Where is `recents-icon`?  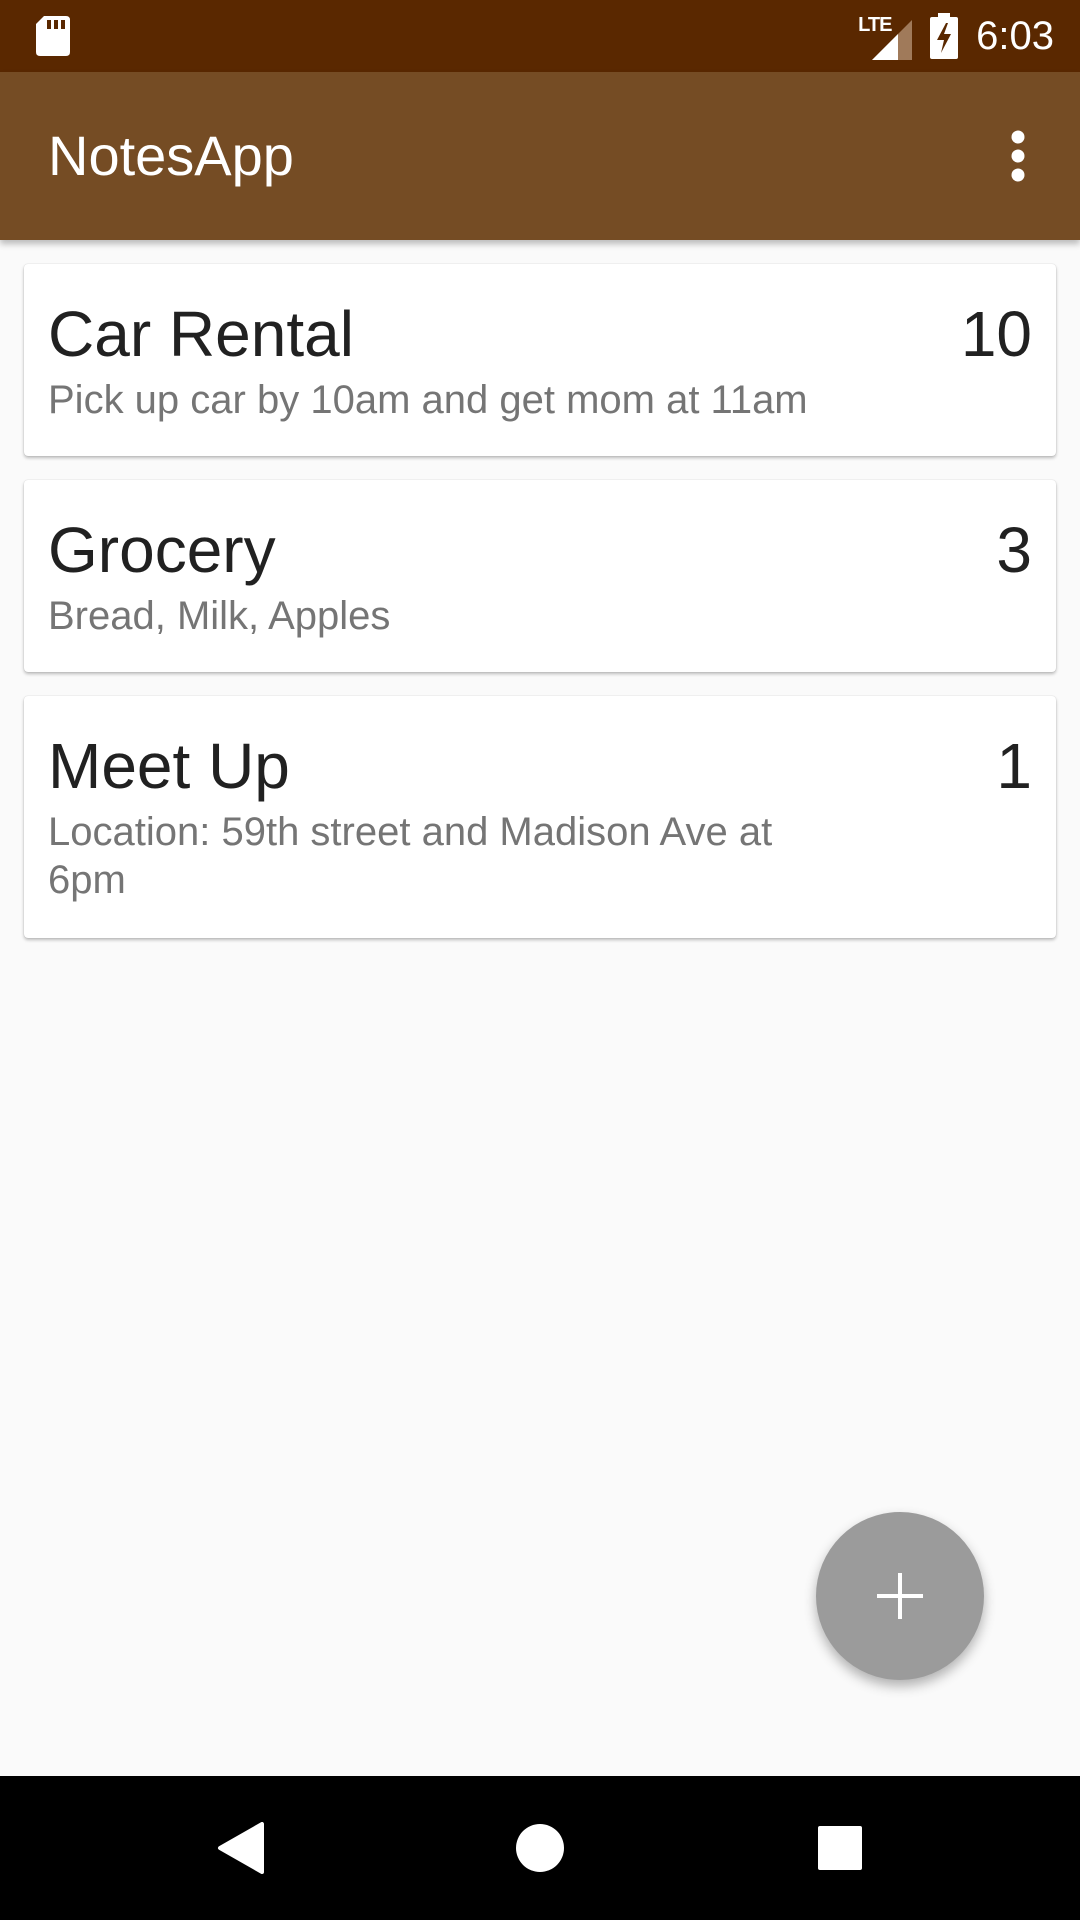 recents-icon is located at coordinates (840, 1848).